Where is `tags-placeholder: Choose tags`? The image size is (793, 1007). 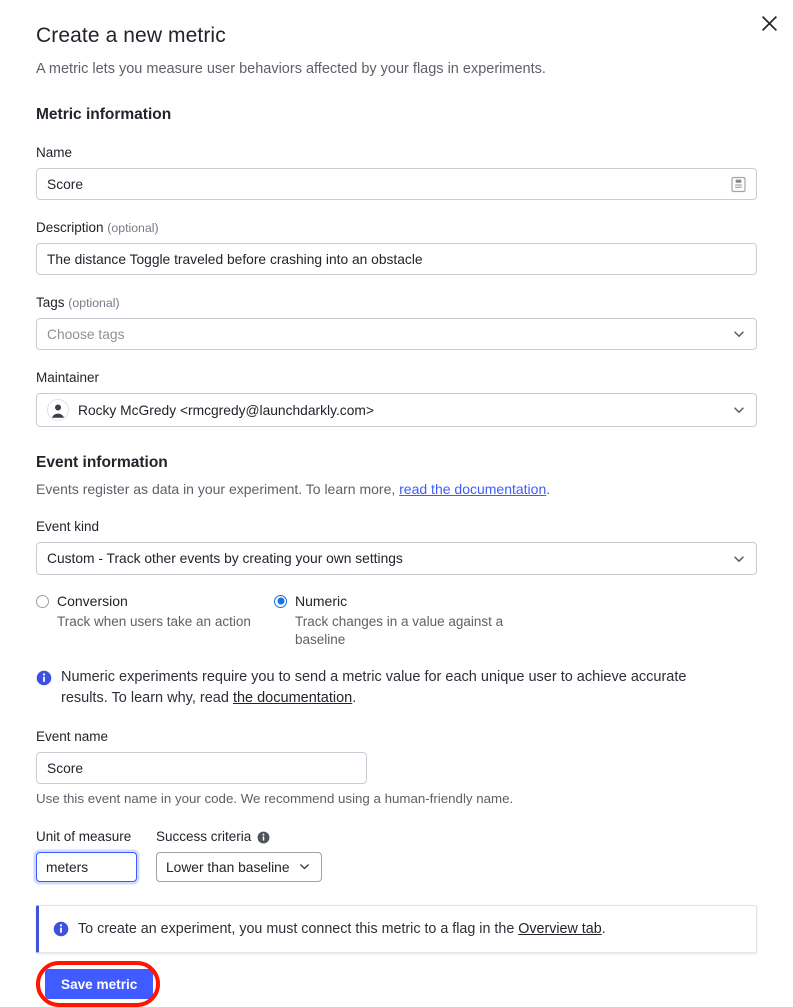
tags-placeholder: Choose tags is located at coordinates (86, 334).